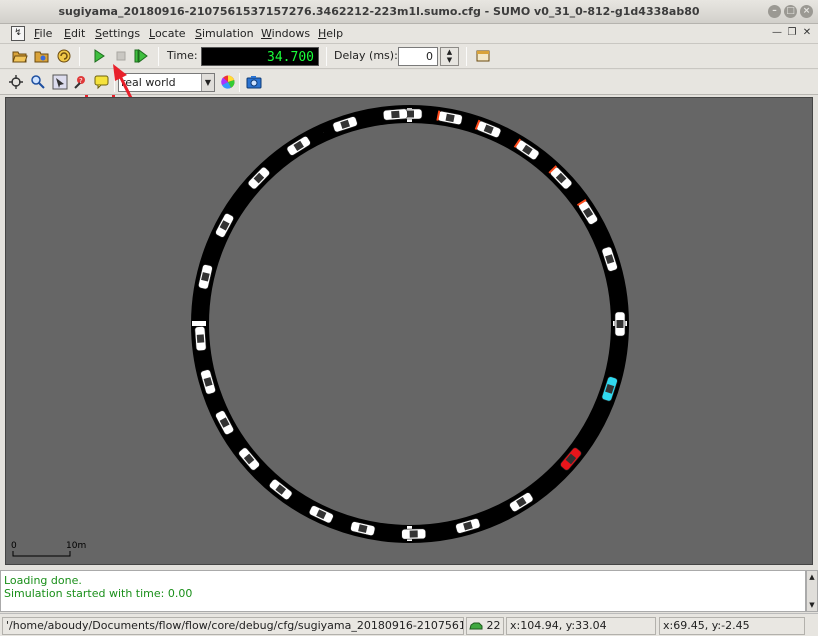 Image resolution: width=818 pixels, height=636 pixels. Describe the element at coordinates (141, 56) in the screenshot. I see `step-icon` at that location.